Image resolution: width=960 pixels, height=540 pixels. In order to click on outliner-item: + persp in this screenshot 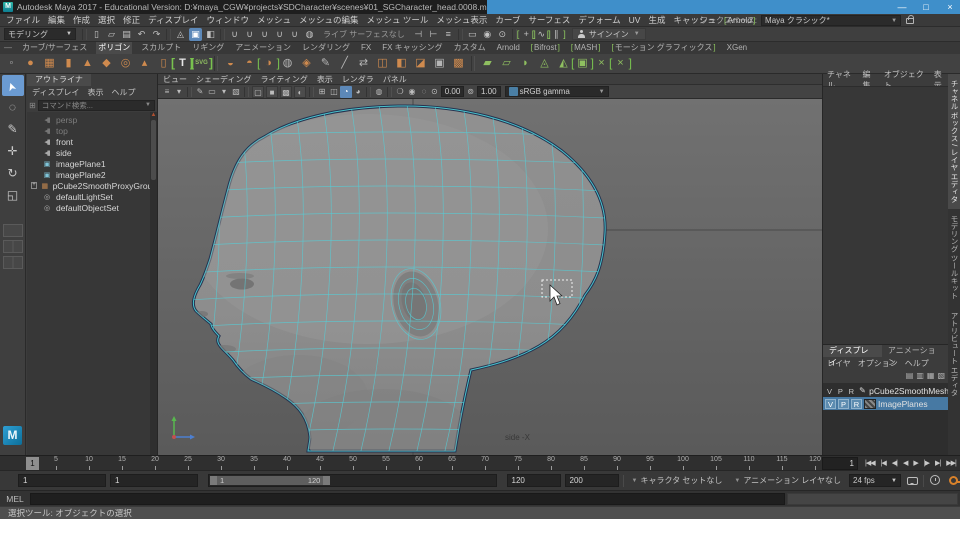, I will do `click(92, 119)`.